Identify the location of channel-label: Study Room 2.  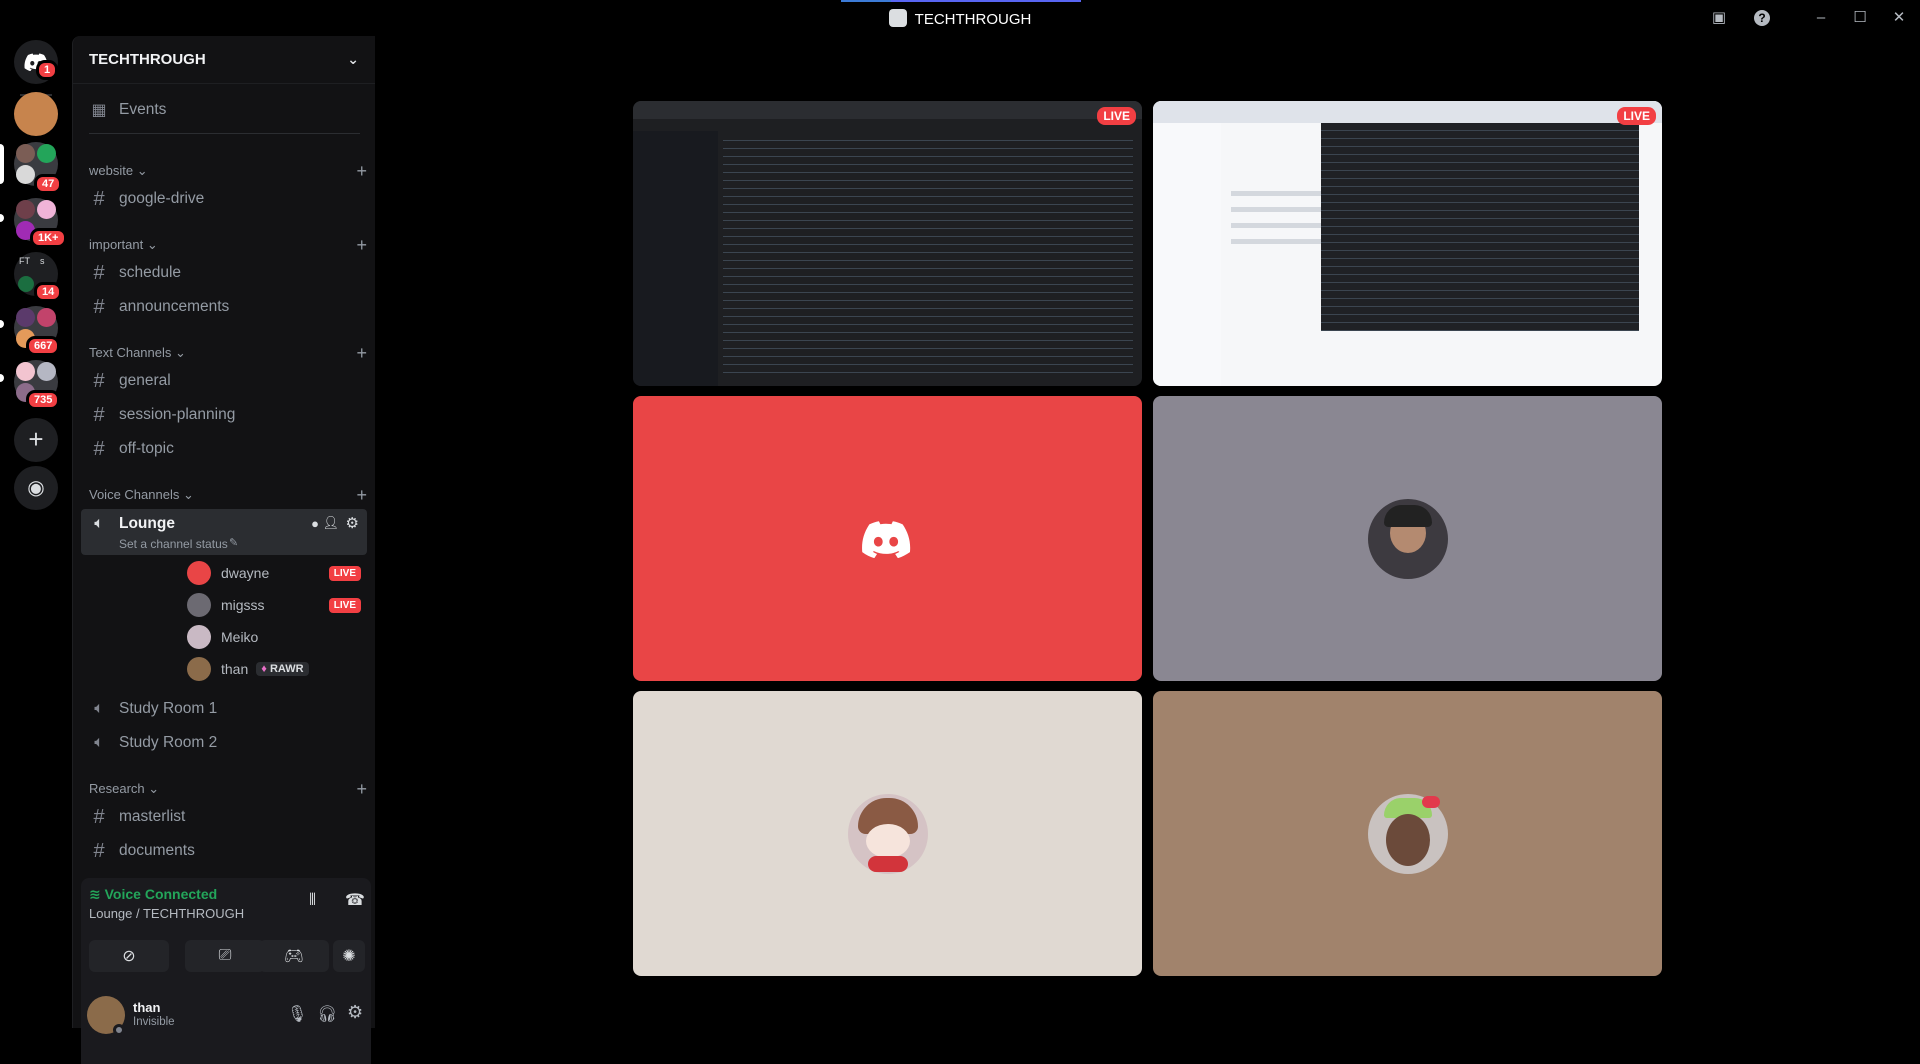
(168, 742).